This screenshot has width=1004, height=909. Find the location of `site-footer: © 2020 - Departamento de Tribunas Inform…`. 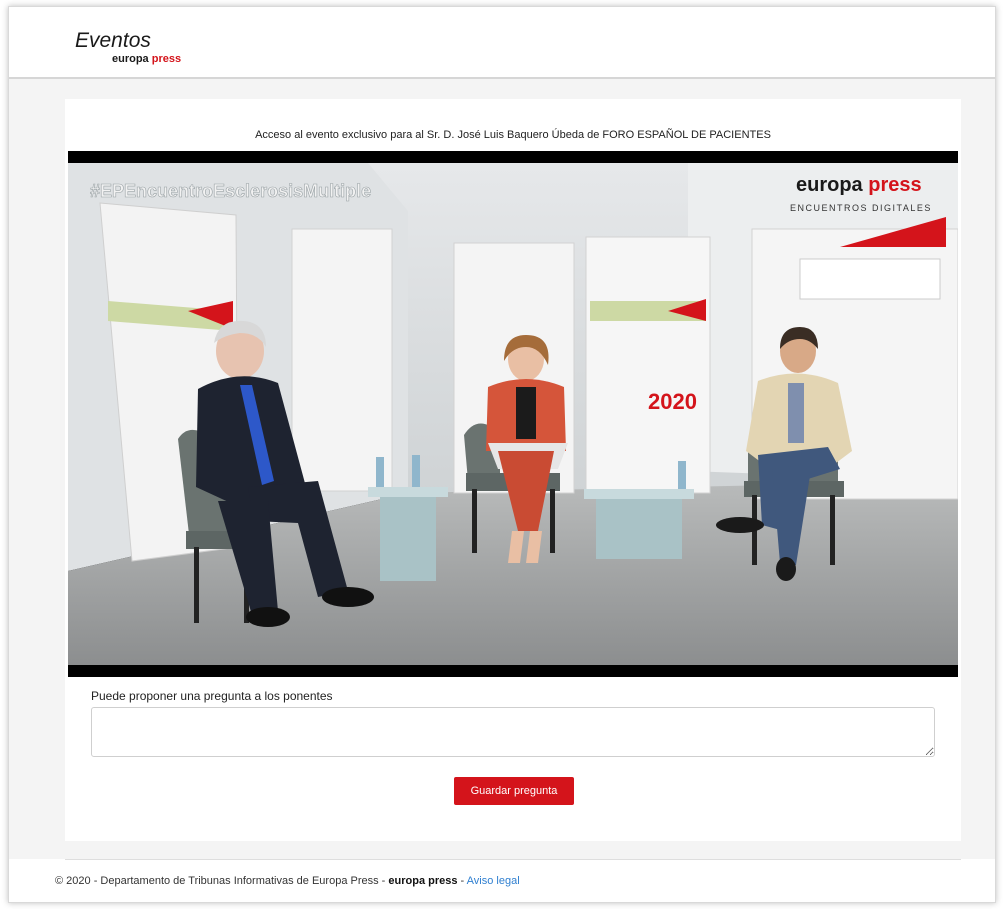

site-footer: © 2020 - Departamento de Tribunas Inform… is located at coordinates (287, 881).